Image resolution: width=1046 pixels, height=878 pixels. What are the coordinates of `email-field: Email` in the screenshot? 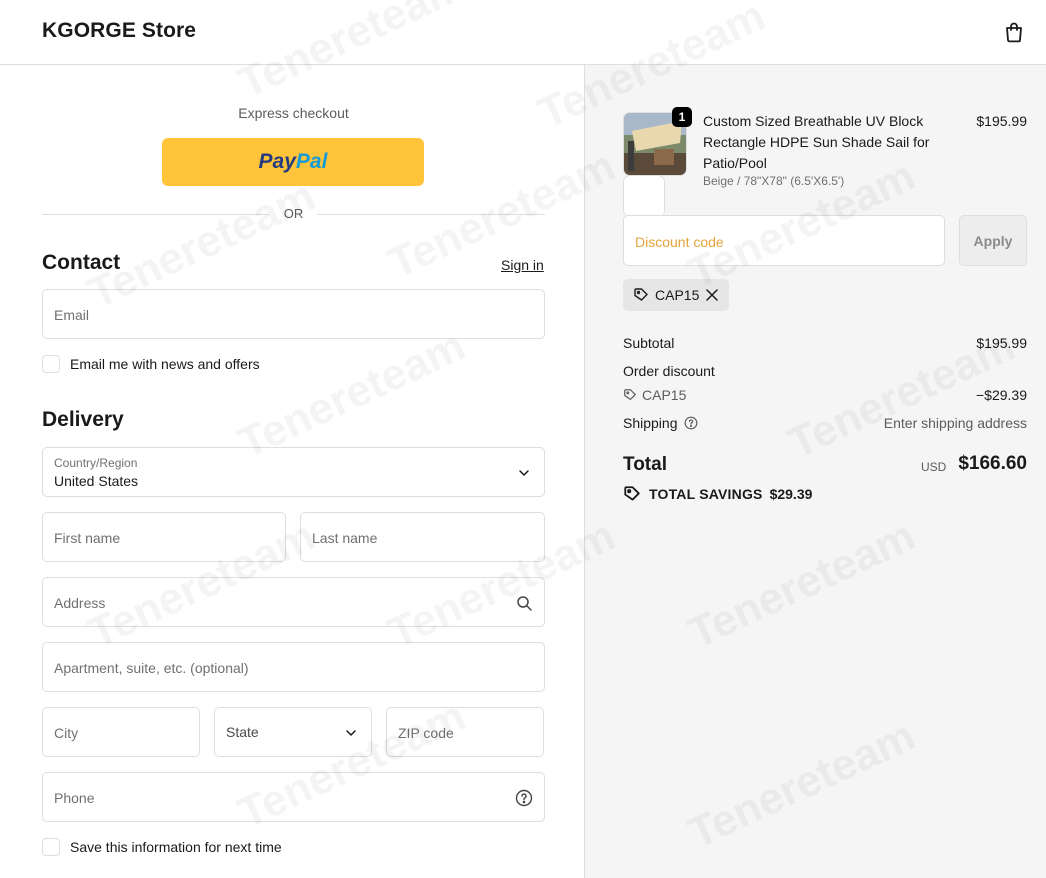 It's located at (293, 314).